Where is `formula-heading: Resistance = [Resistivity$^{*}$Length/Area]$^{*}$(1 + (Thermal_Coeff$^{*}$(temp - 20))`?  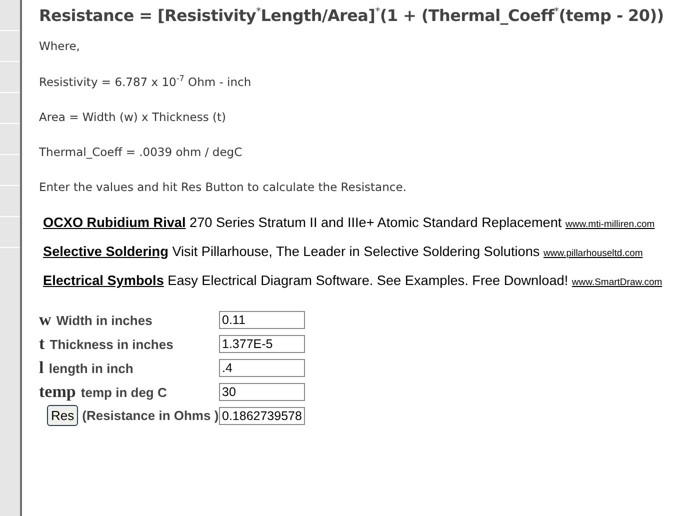
formula-heading: Resistance = [Resistivity$^{*}$Length/Area]$^{*}$(1 + (Thermal_Coeff$^{*}$(temp - 20)) is located at coordinates (351, 15).